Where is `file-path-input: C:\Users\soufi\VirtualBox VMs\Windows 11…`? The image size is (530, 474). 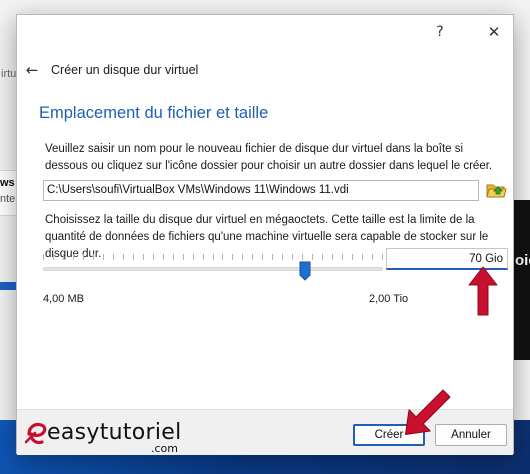
file-path-input: C:\Users\soufi\VirtualBox VMs\Windows 11… is located at coordinates (261, 190).